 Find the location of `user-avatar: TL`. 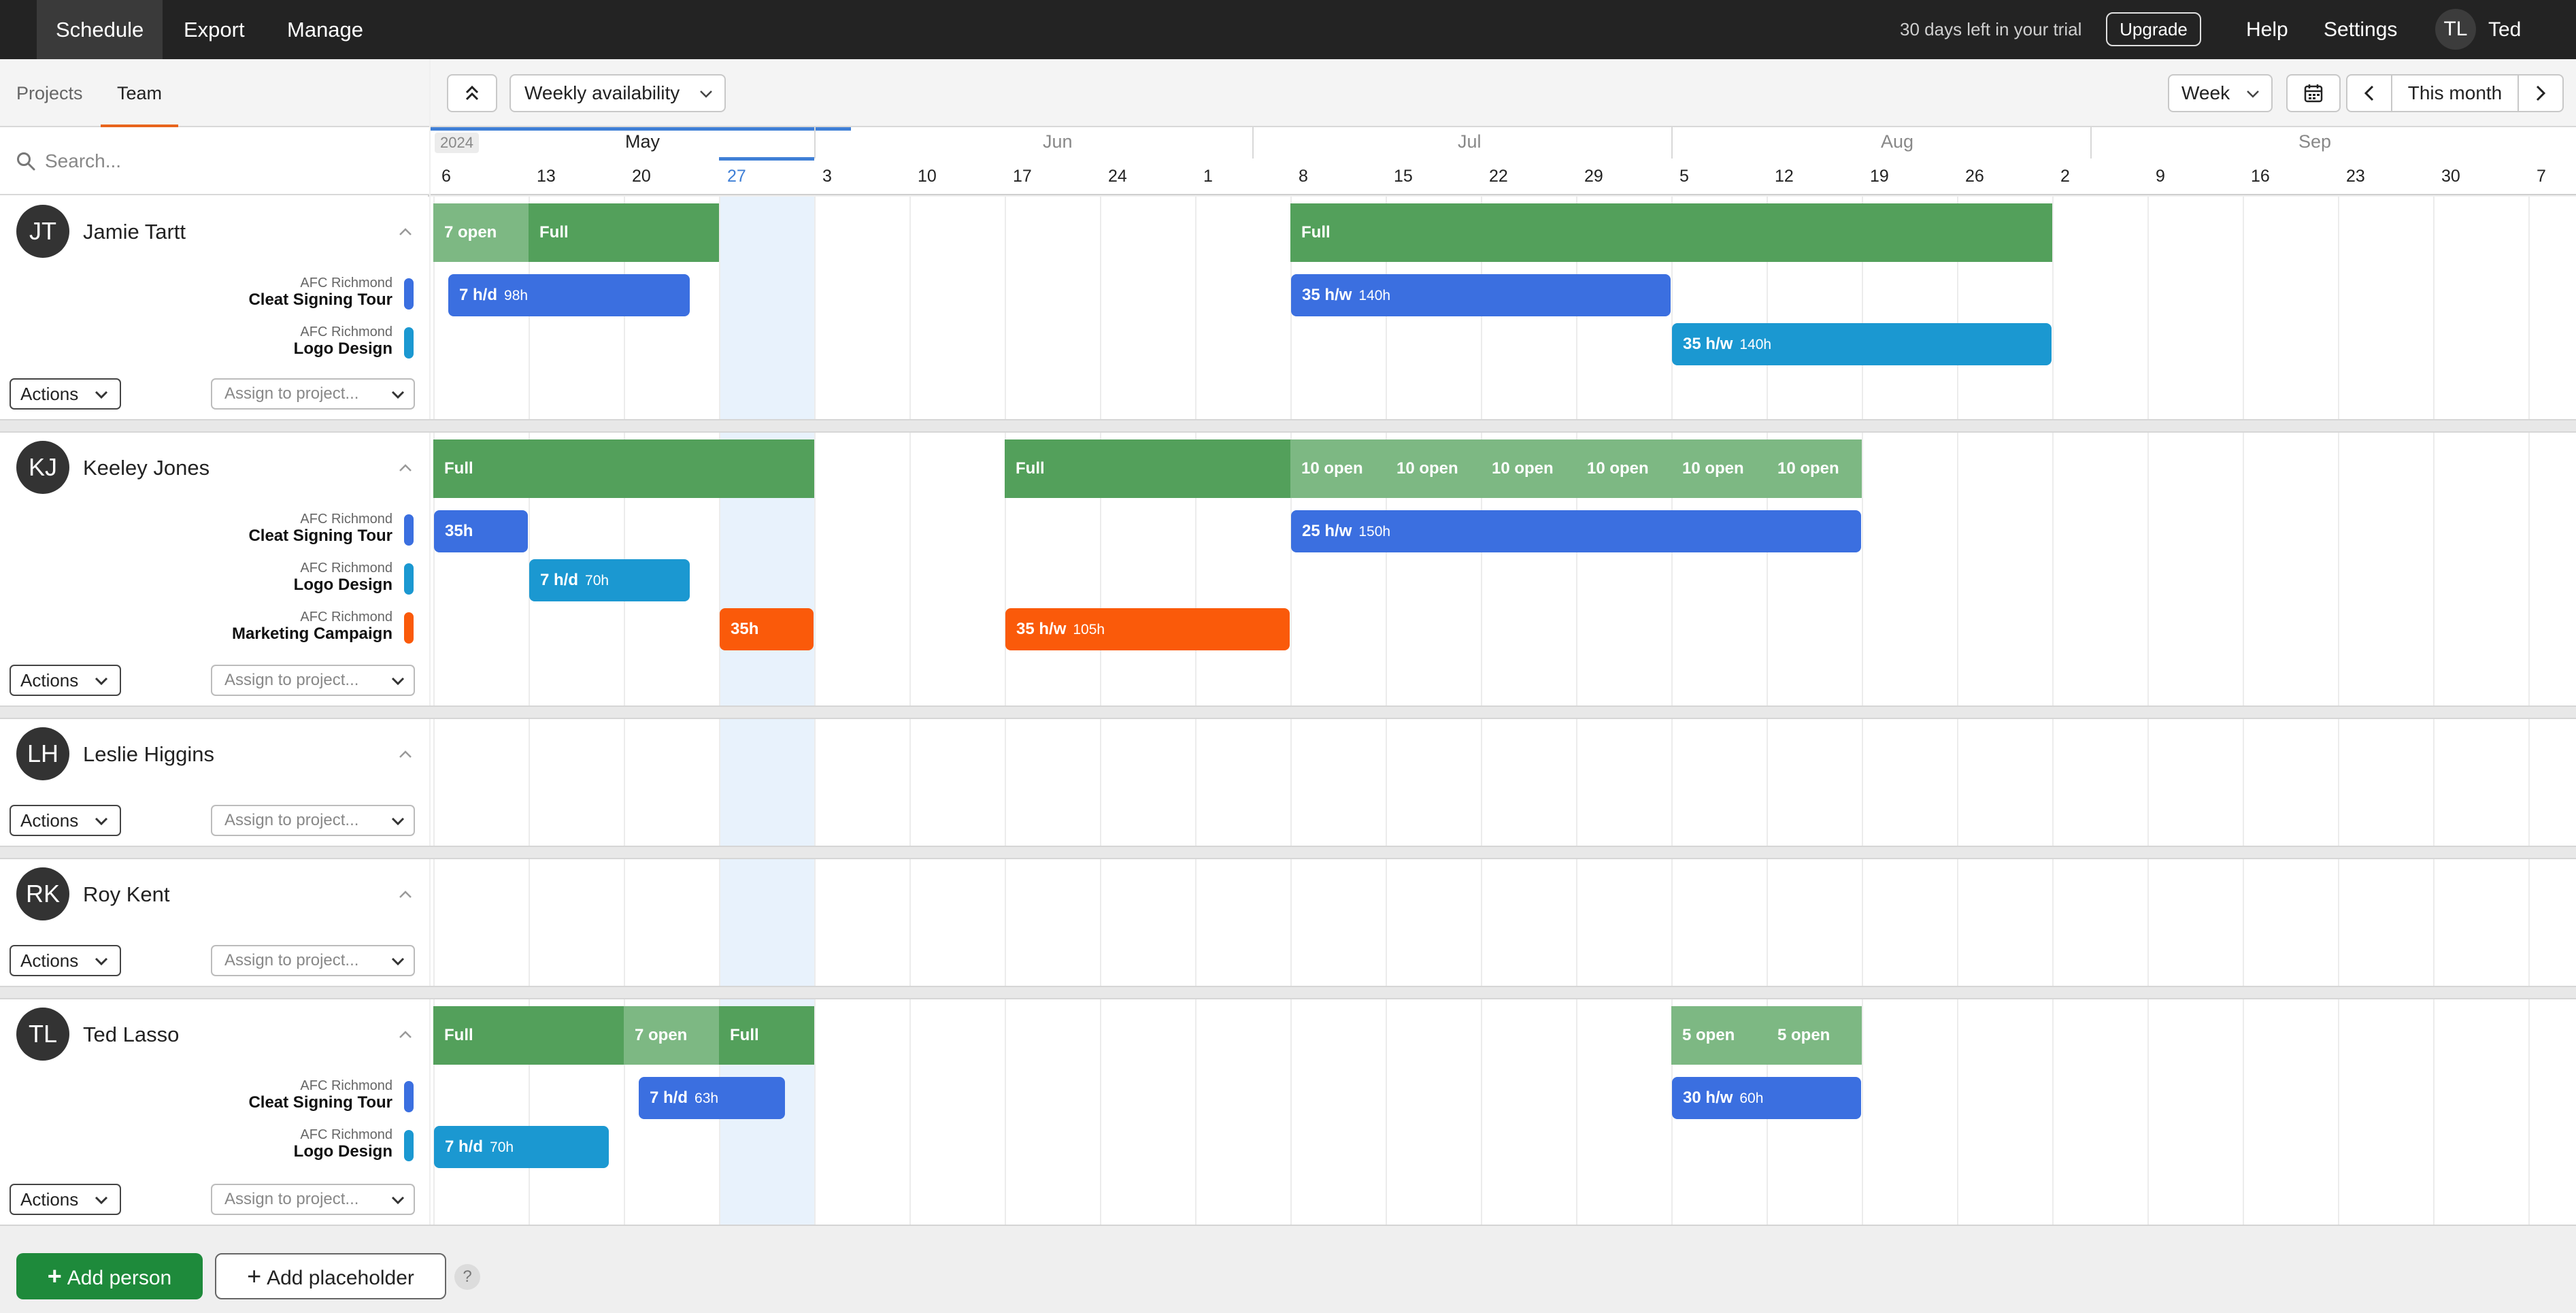

user-avatar: TL is located at coordinates (2455, 30).